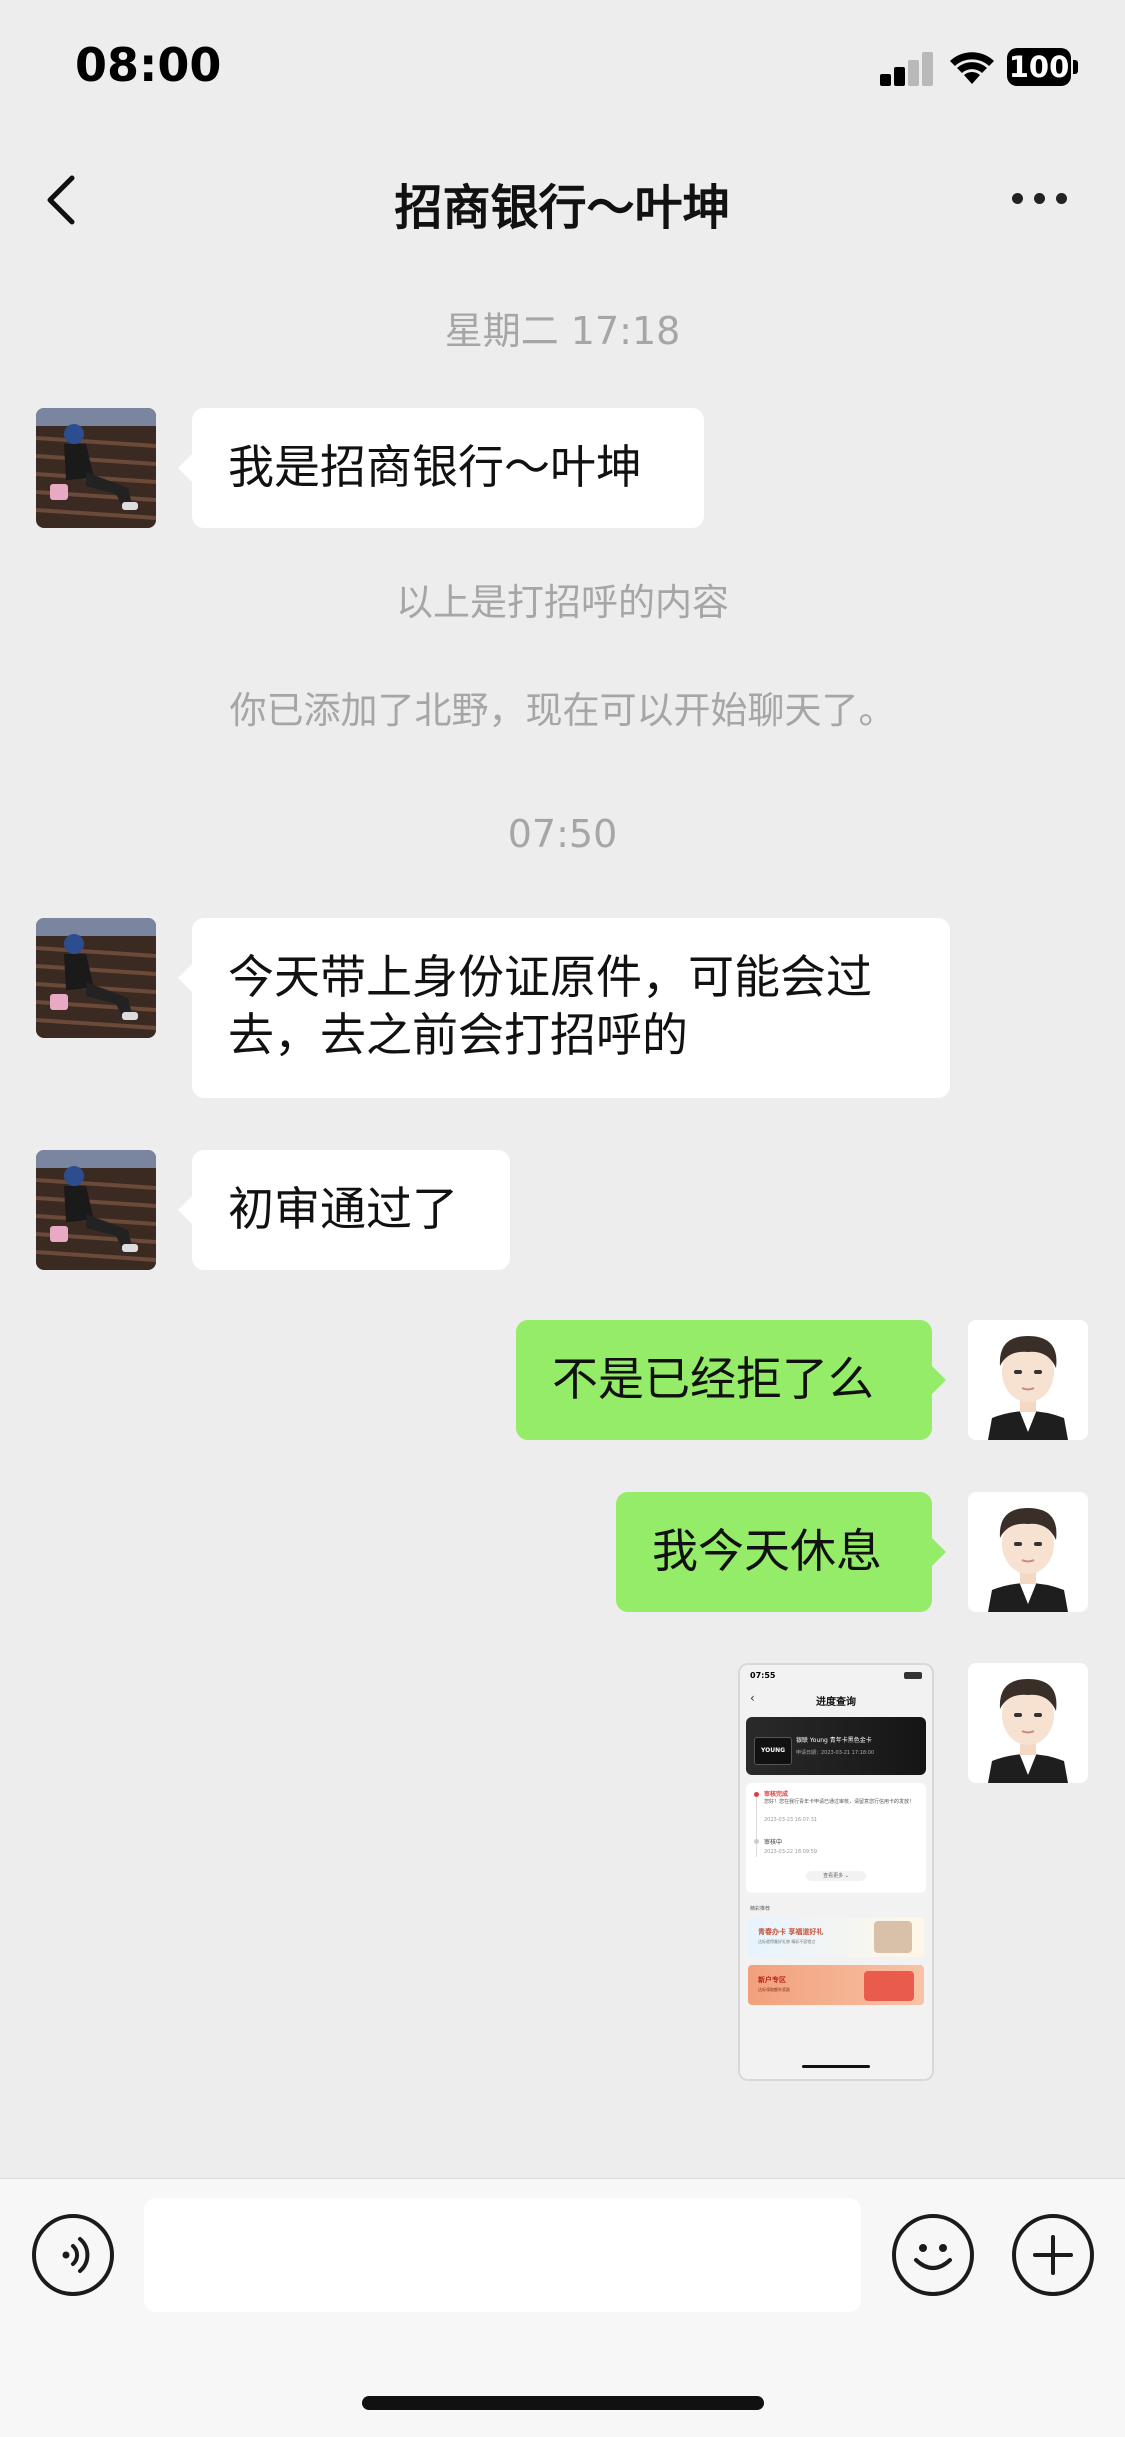 This screenshot has width=1125, height=2437. Describe the element at coordinates (562, 834) in the screenshot. I see `timestamp: 07:50` at that location.